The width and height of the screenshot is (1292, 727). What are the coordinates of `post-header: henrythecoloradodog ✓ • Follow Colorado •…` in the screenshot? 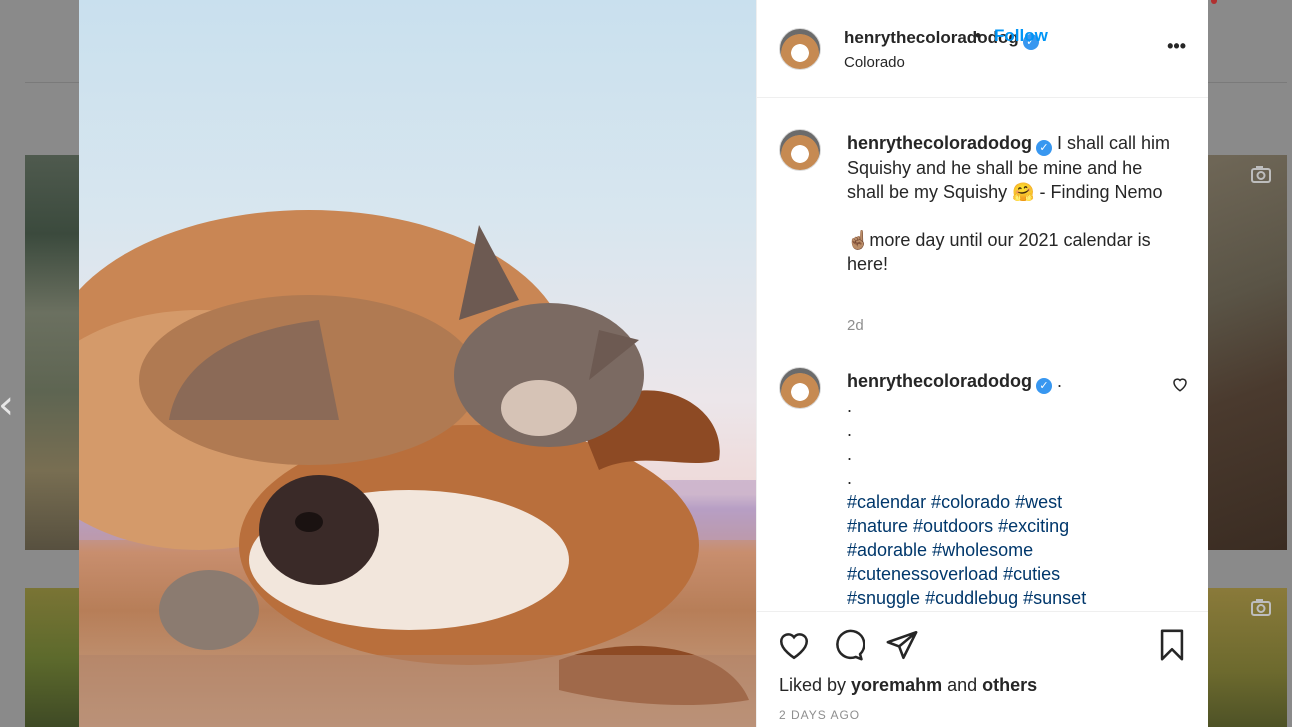 It's located at (982, 49).